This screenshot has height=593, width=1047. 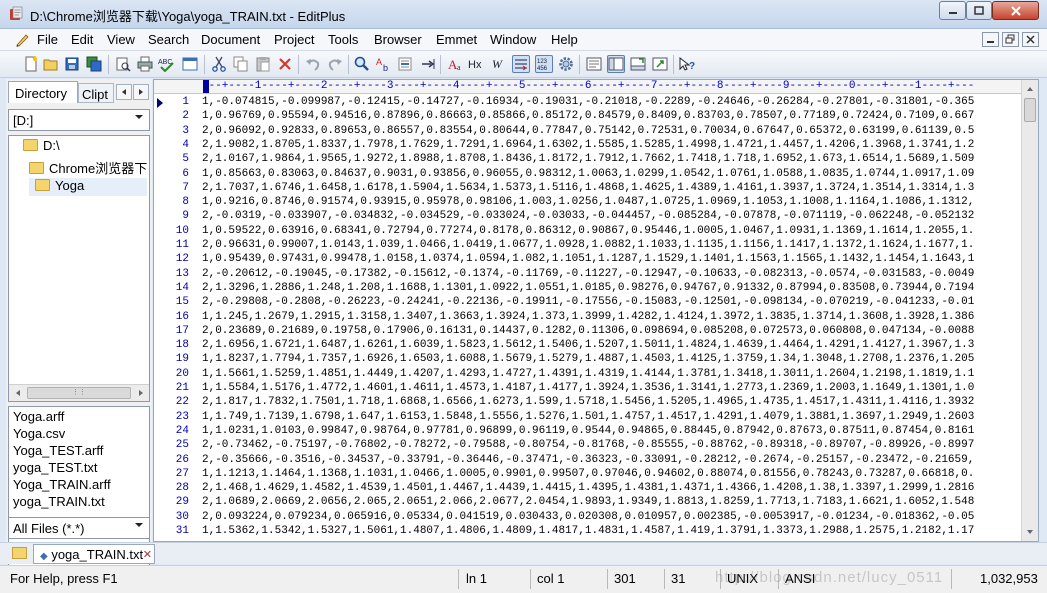 I want to click on new-file-button, so click(x=31, y=64).